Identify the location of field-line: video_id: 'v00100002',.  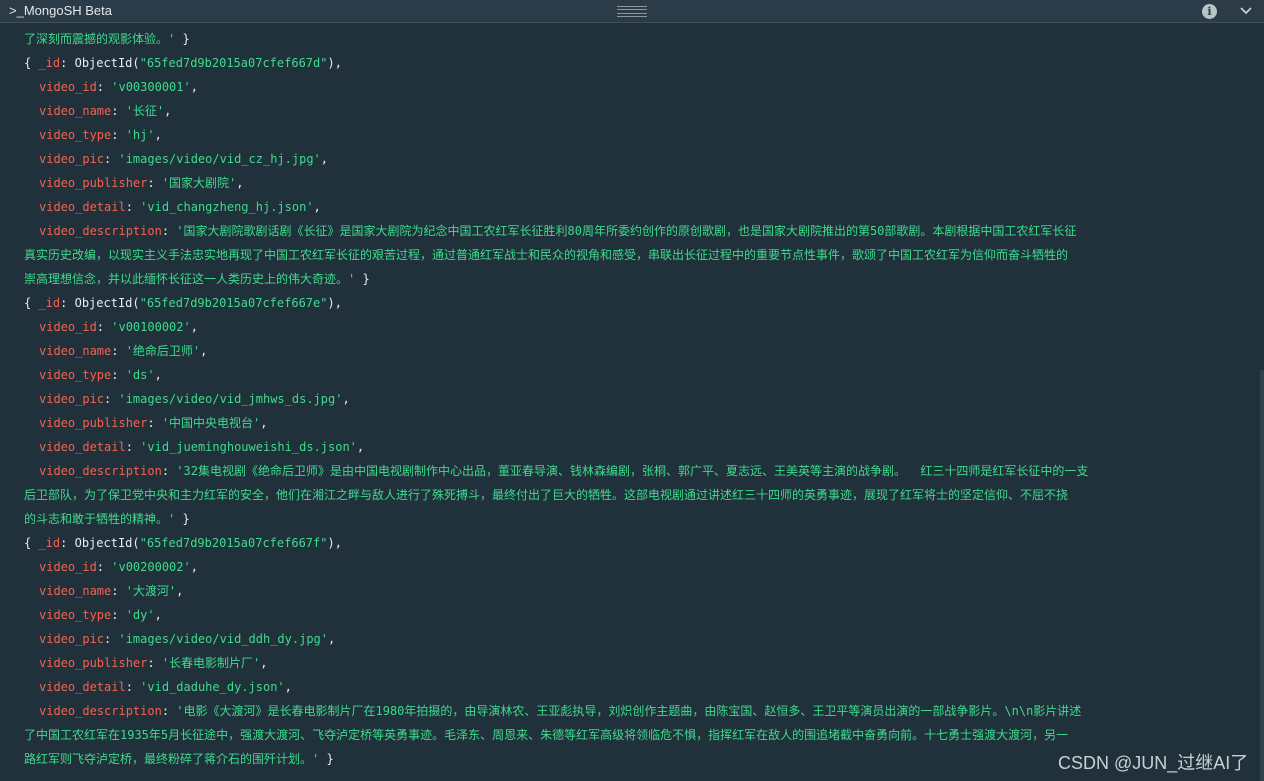
(118, 327).